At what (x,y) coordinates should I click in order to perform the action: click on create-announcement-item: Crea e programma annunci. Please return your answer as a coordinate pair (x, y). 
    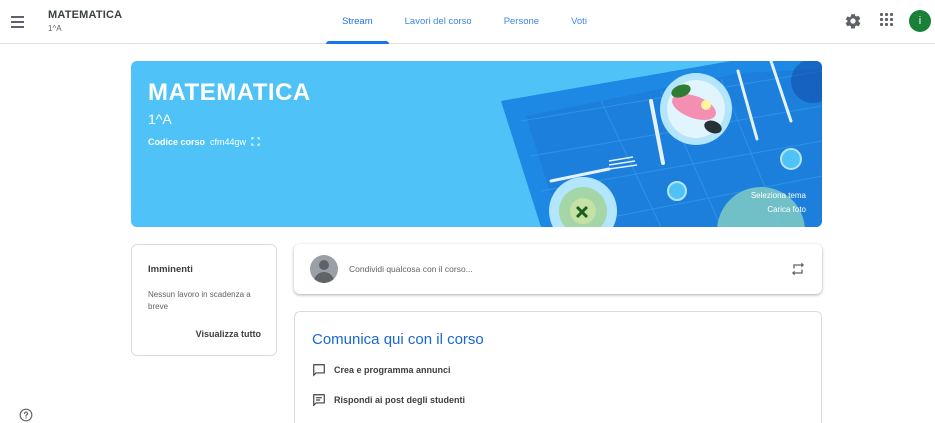
    Looking at the image, I should click on (381, 370).